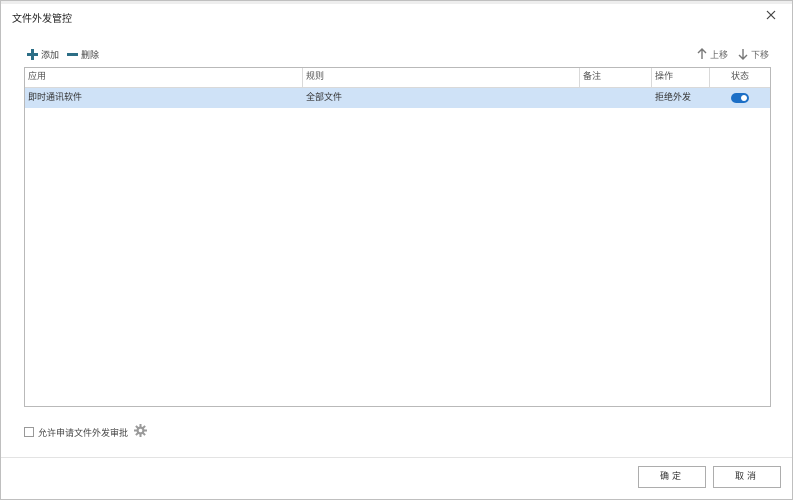  Describe the element at coordinates (324, 98) in the screenshot. I see `cell-rule: 全部文件` at that location.